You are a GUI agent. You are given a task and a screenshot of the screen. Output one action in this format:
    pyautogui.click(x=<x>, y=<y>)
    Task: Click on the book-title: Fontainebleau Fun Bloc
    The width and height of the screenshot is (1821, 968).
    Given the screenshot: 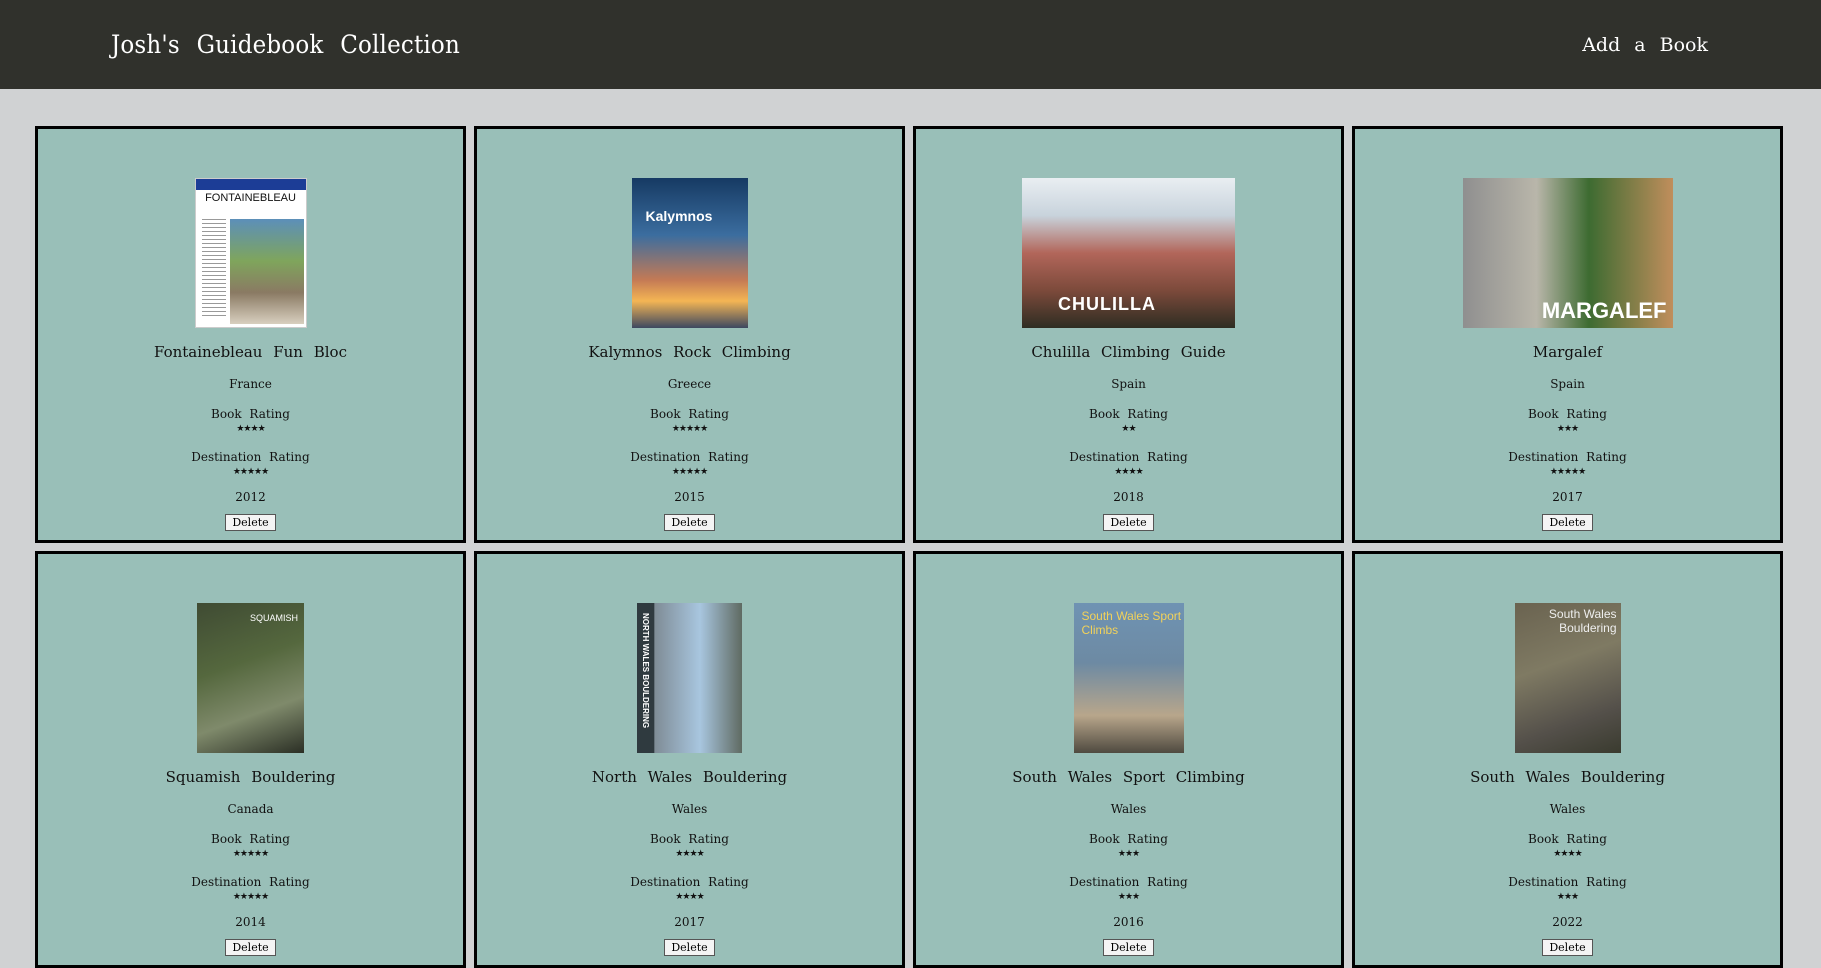 What is the action you would take?
    pyautogui.click(x=250, y=352)
    